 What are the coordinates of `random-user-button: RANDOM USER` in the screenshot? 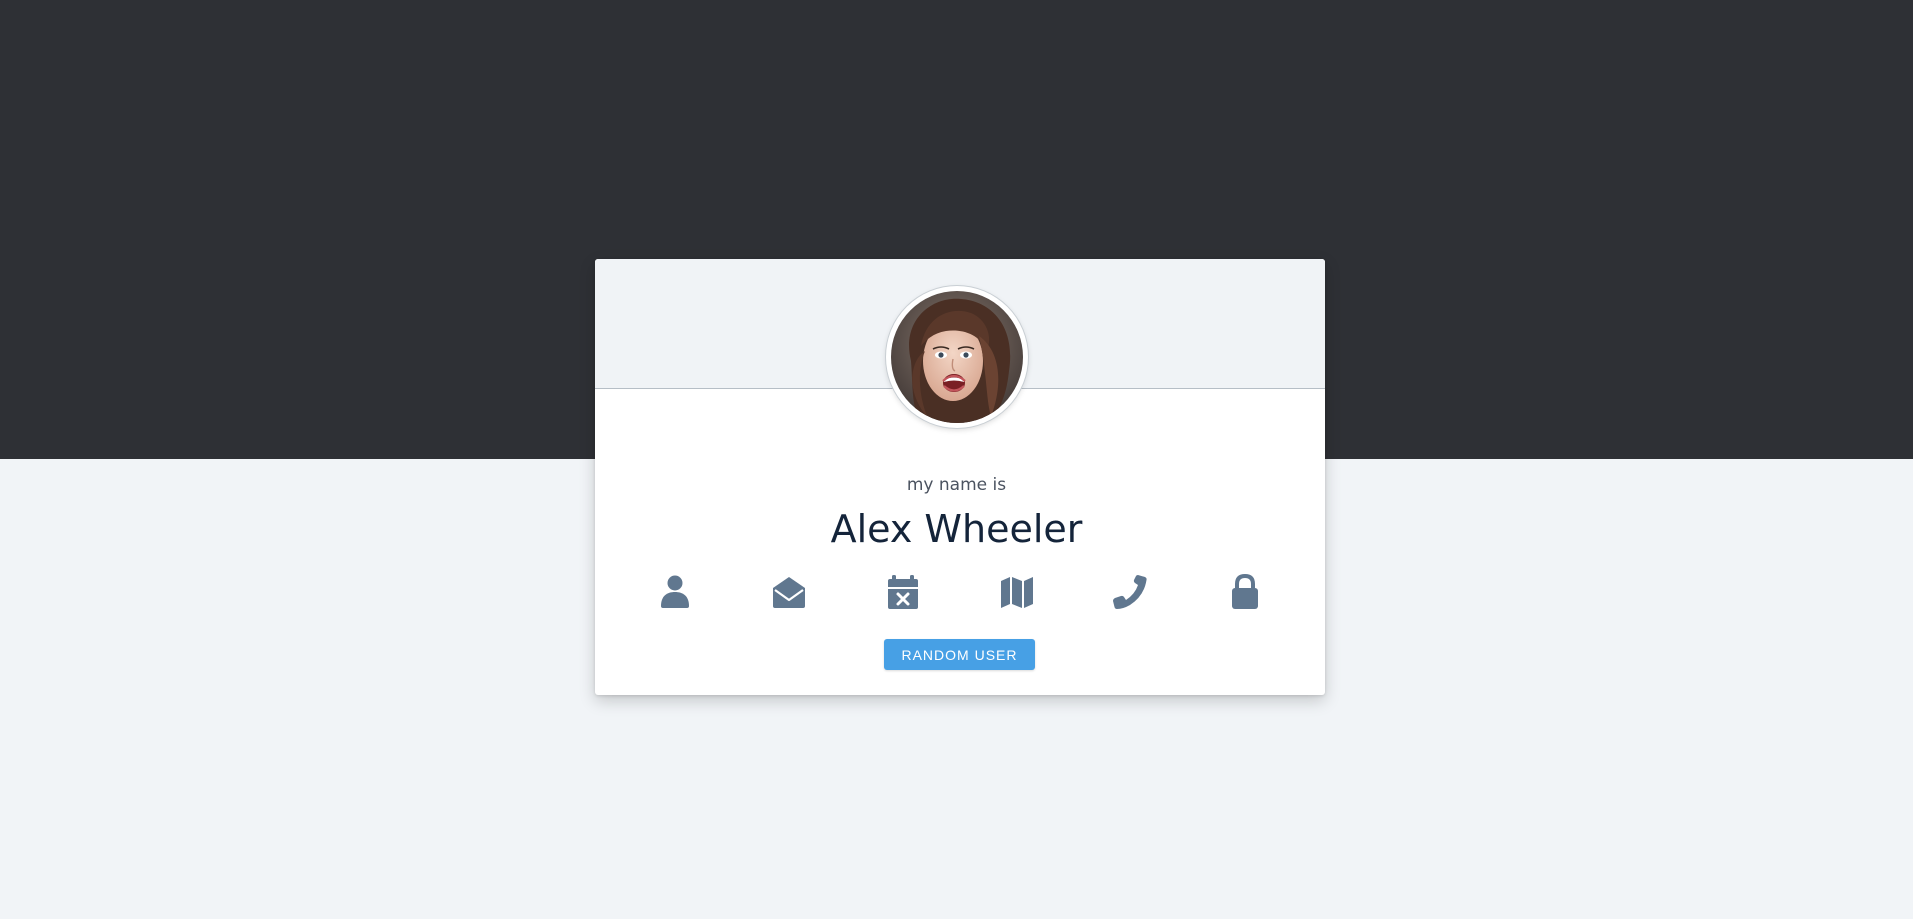 It's located at (959, 654).